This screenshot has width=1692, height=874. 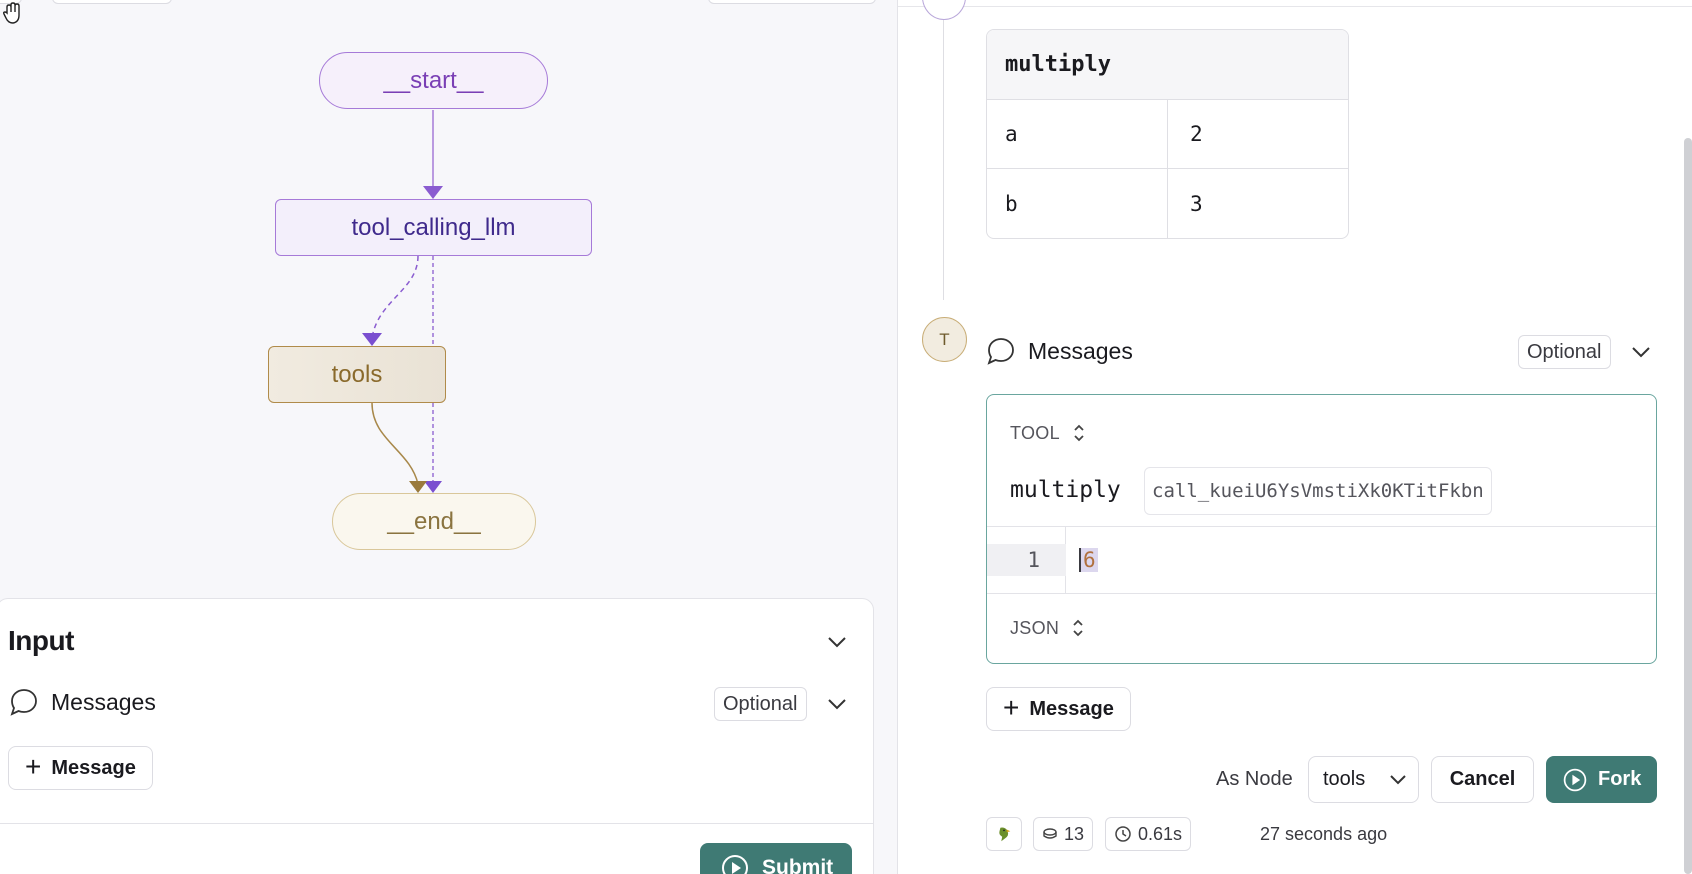 What do you see at coordinates (395, 297) in the screenshot?
I see `edge-llm-tools` at bounding box center [395, 297].